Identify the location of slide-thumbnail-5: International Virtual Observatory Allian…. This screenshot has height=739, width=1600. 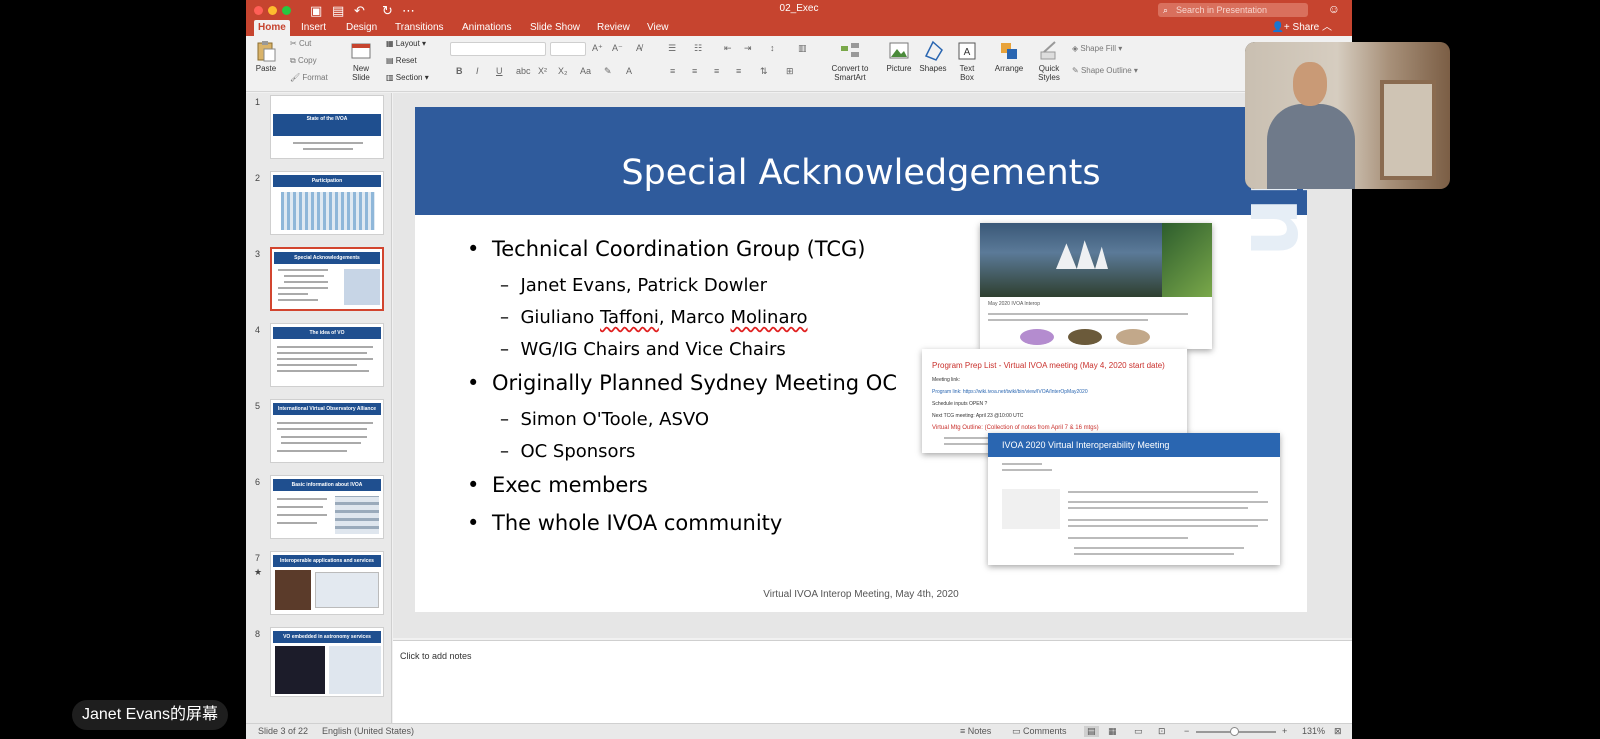
(327, 431).